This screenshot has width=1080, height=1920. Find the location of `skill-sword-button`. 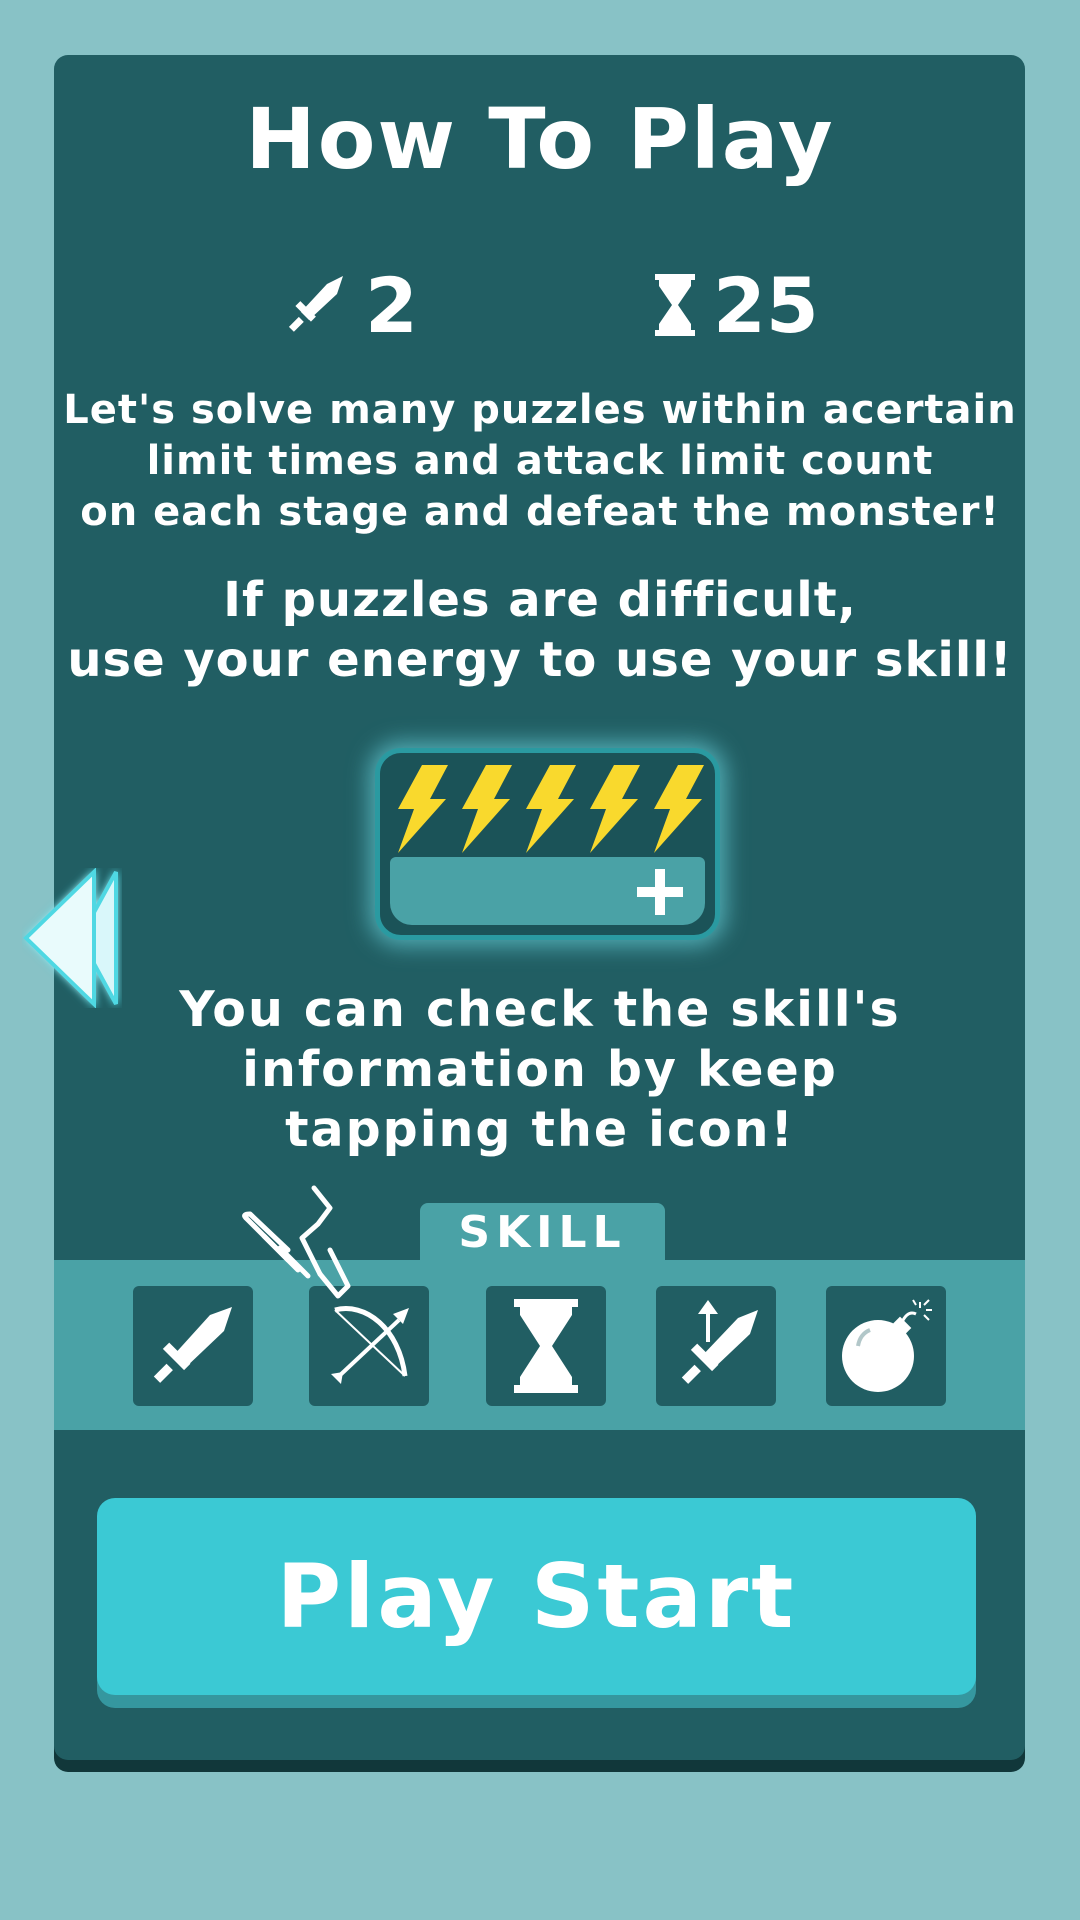

skill-sword-button is located at coordinates (193, 1346).